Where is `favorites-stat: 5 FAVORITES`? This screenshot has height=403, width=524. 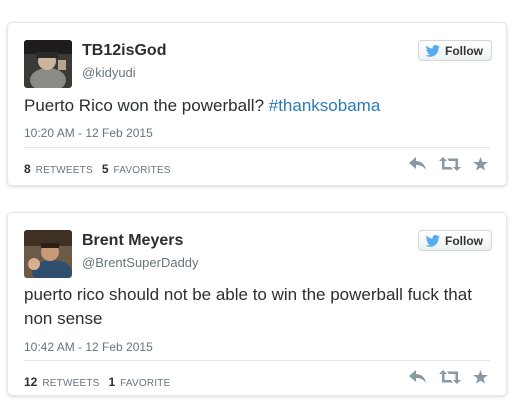
favorites-stat: 5 FAVORITES is located at coordinates (136, 169).